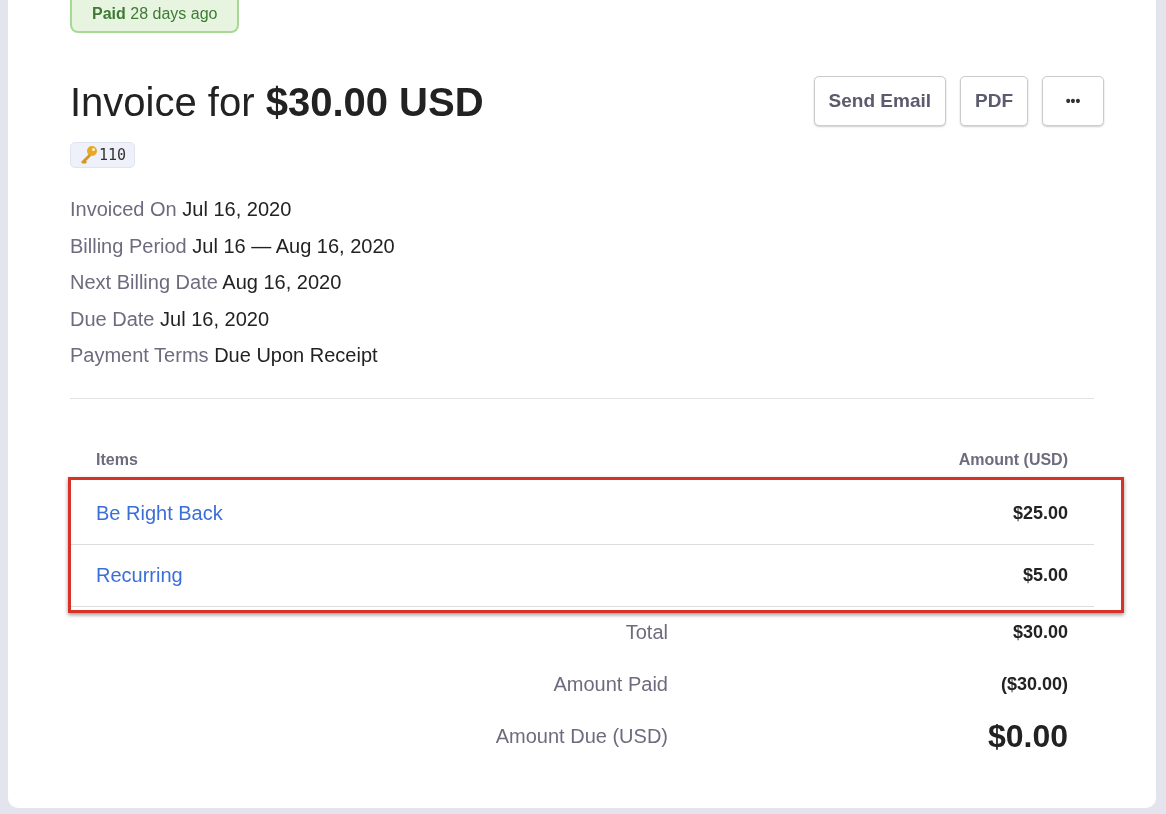 This screenshot has width=1166, height=814. Describe the element at coordinates (233, 246) in the screenshot. I see `detail-line: Billing Period Jul 16 — Aug 16, 2020` at that location.